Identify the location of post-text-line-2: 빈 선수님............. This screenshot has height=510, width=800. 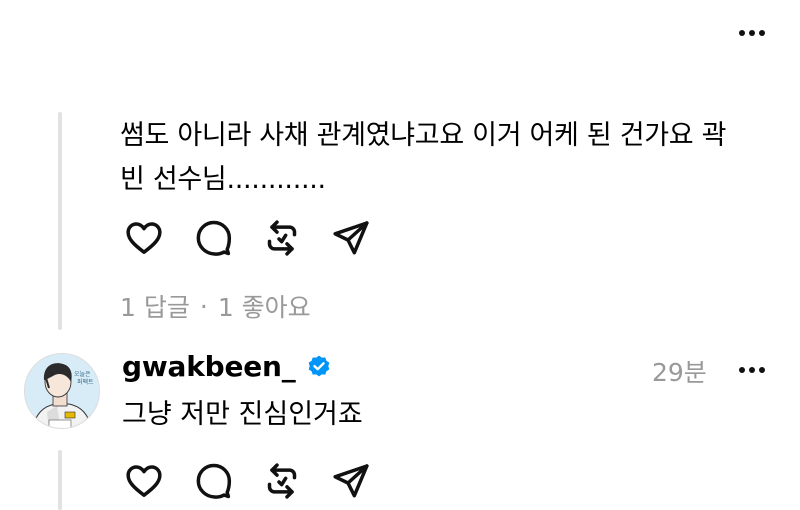
(223, 179).